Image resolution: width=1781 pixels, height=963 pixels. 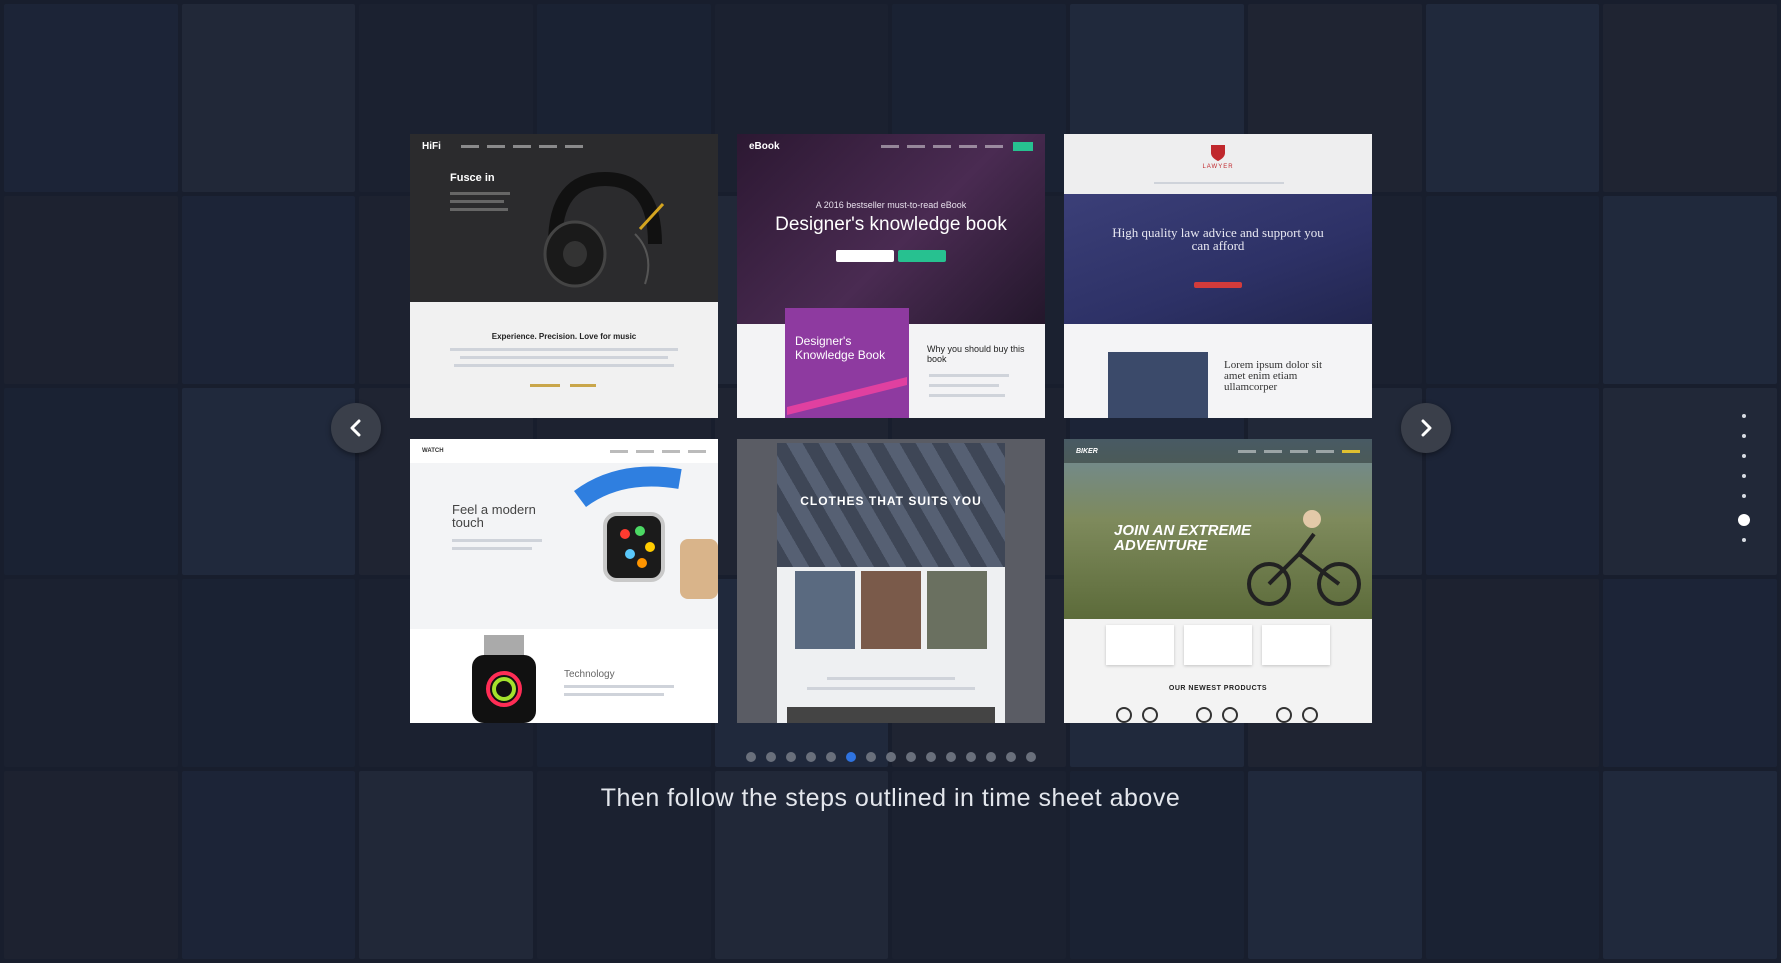 I want to click on product-bikes-icon, so click(x=1217, y=715).